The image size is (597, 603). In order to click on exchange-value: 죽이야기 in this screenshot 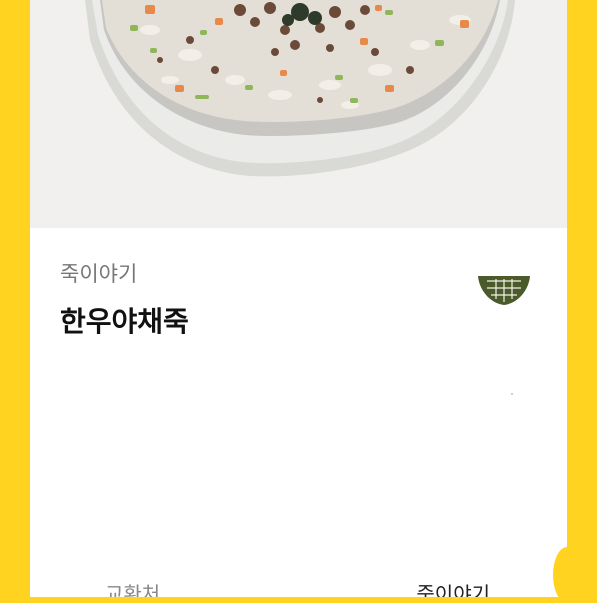, I will do `click(453, 589)`.